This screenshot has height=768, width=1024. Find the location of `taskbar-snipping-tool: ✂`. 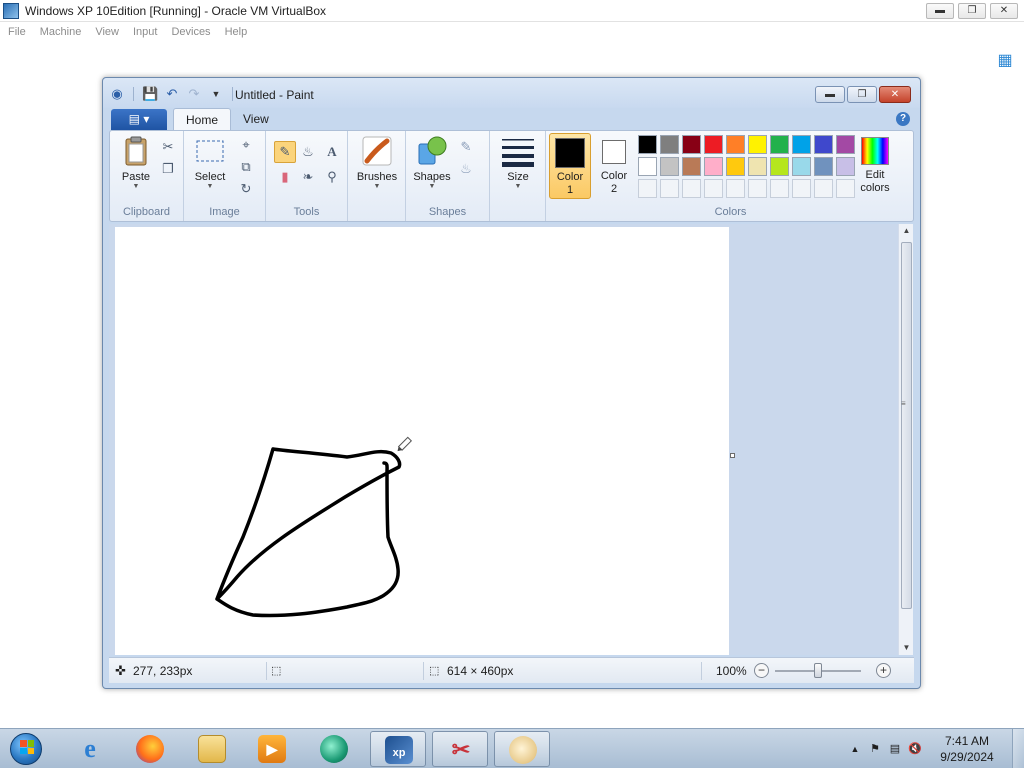

taskbar-snipping-tool: ✂ is located at coordinates (460, 749).